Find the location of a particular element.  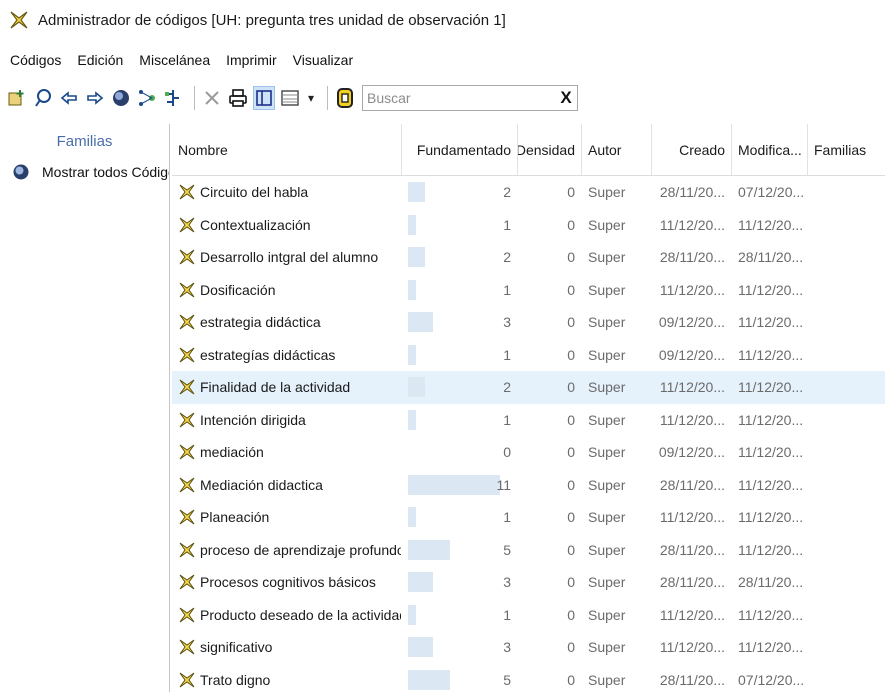

cell-nombre: Procesos cognitivos básicos is located at coordinates (287, 582).